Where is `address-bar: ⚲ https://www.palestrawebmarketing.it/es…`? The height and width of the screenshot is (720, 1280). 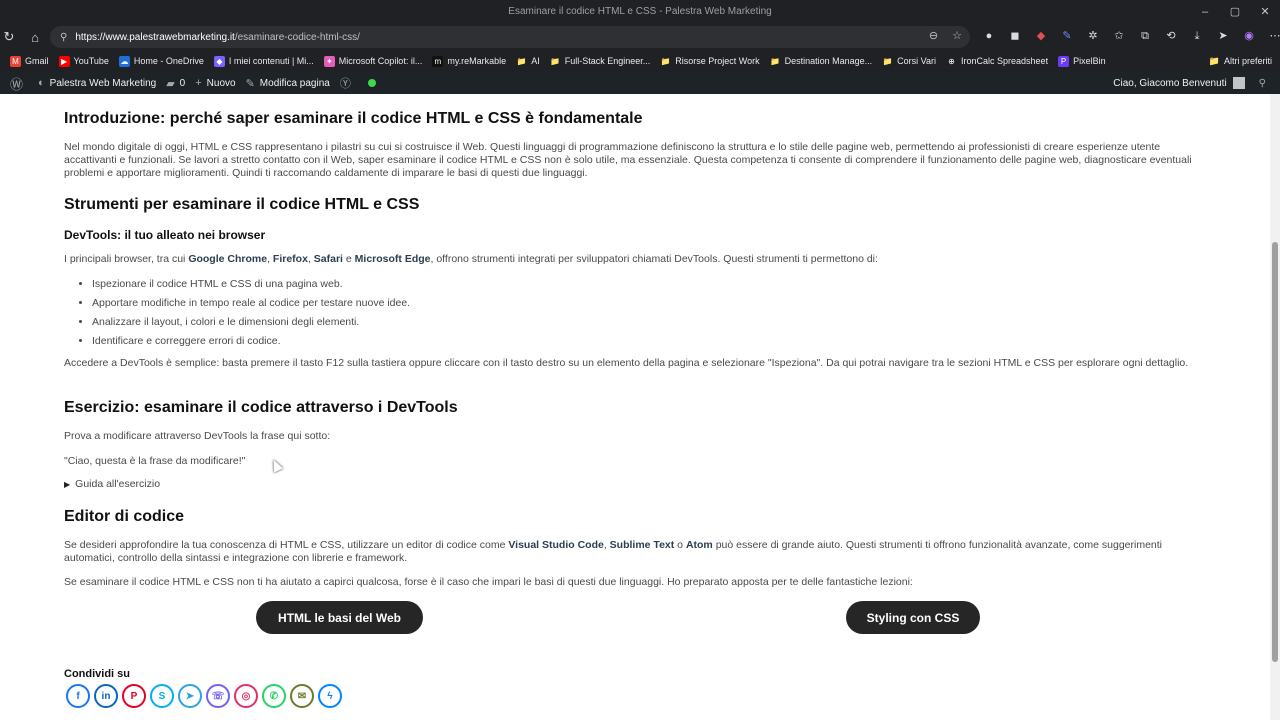
address-bar: ⚲ https://www.palestrawebmarketing.it/es… is located at coordinates (510, 37).